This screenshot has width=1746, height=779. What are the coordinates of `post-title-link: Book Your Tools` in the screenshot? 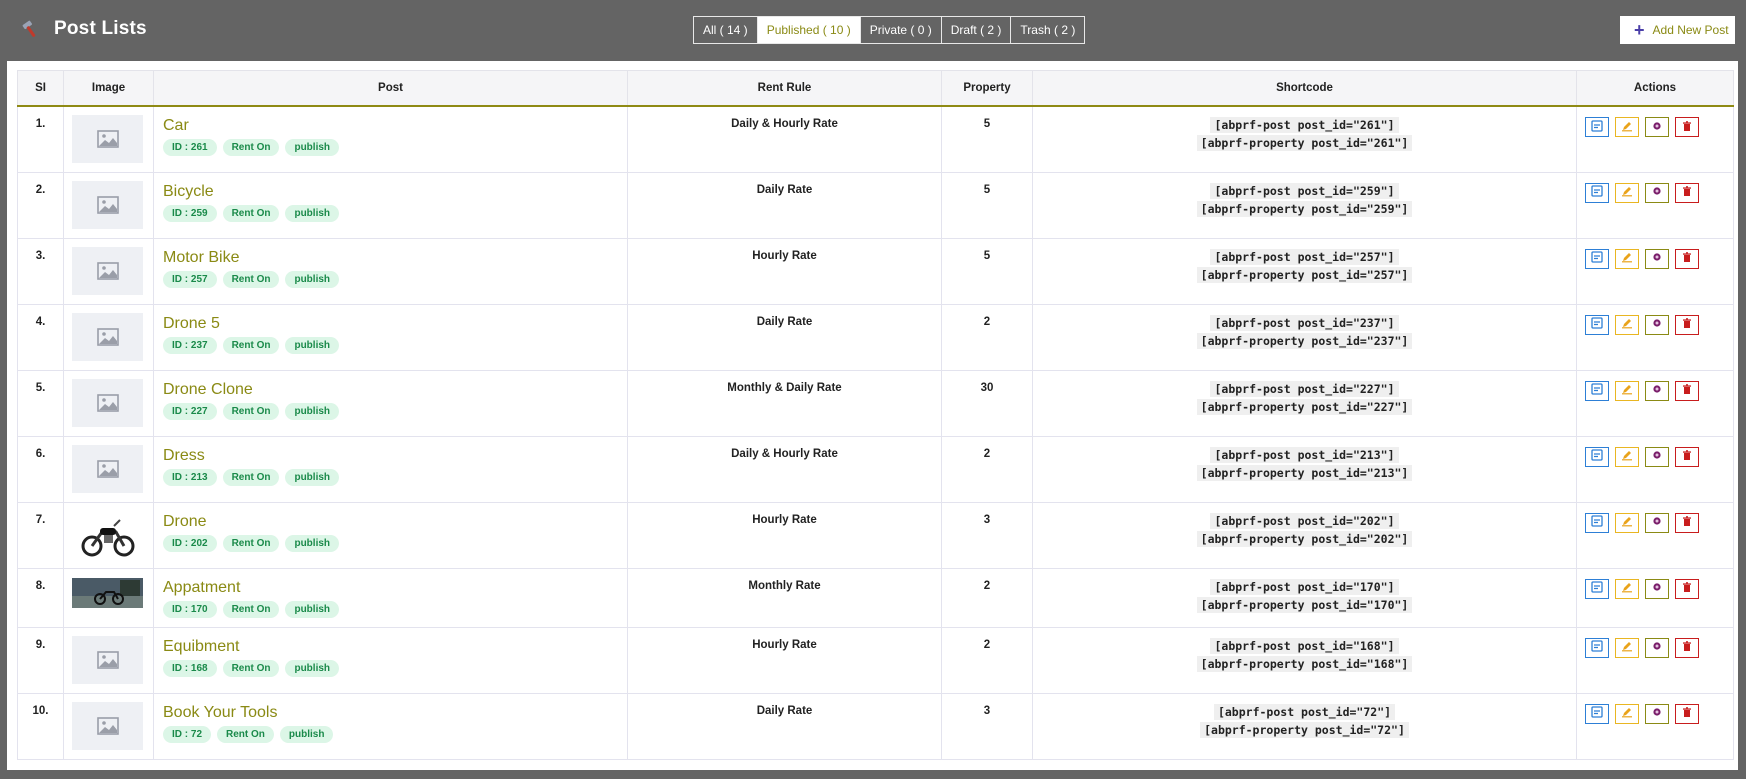 It's located at (391, 713).